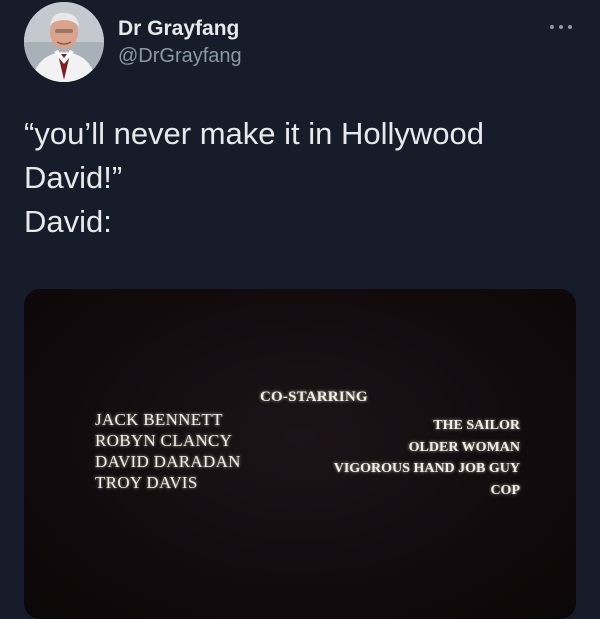  What do you see at coordinates (464, 447) in the screenshot?
I see `credit-role: OLDER WOMAN` at bounding box center [464, 447].